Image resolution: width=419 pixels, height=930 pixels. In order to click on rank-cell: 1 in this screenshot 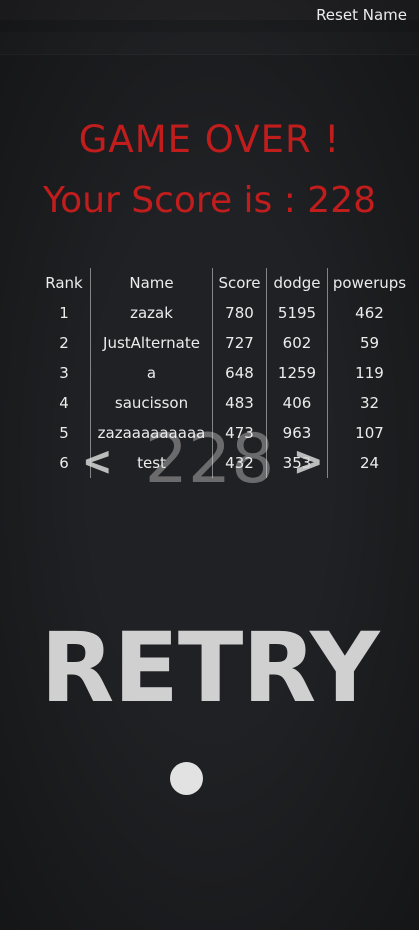, I will do `click(64, 313)`.